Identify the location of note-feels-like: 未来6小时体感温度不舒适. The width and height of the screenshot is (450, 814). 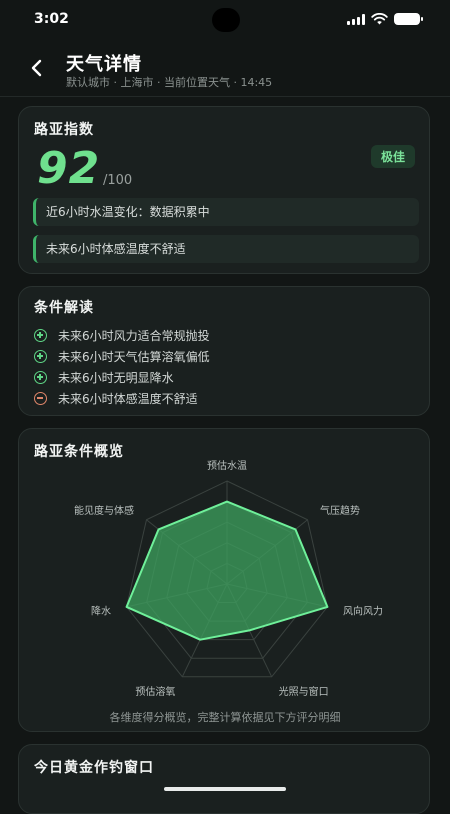
(226, 249).